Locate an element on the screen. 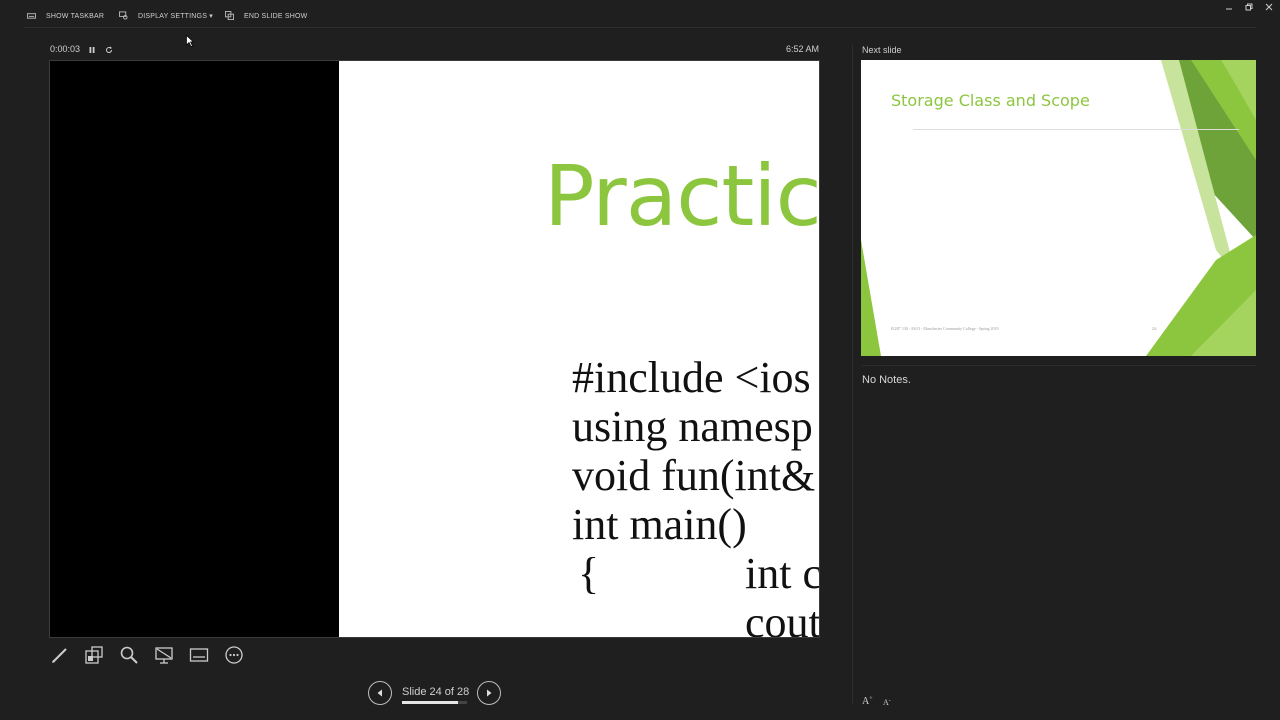 The height and width of the screenshot is (720, 1280). next-slide-button is located at coordinates (489, 693).